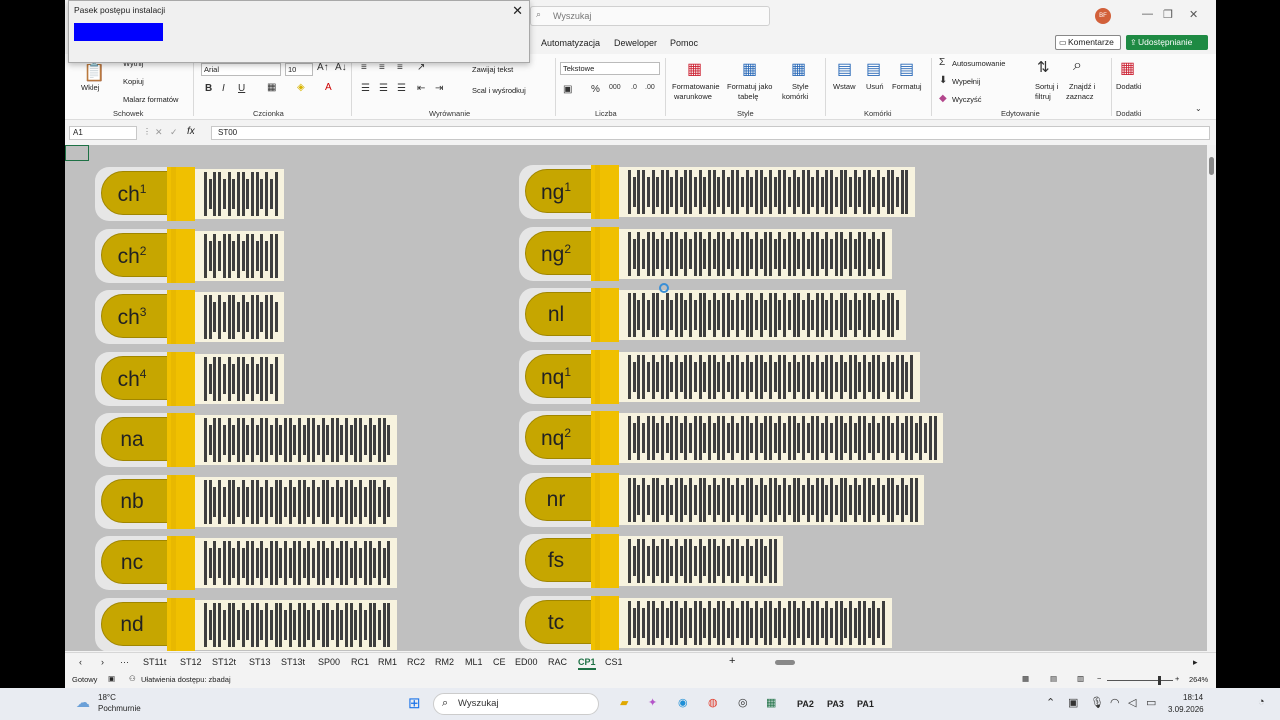 The image size is (1280, 720). Describe the element at coordinates (1211, 398) in the screenshot. I see `vertical-scrollbar` at that location.